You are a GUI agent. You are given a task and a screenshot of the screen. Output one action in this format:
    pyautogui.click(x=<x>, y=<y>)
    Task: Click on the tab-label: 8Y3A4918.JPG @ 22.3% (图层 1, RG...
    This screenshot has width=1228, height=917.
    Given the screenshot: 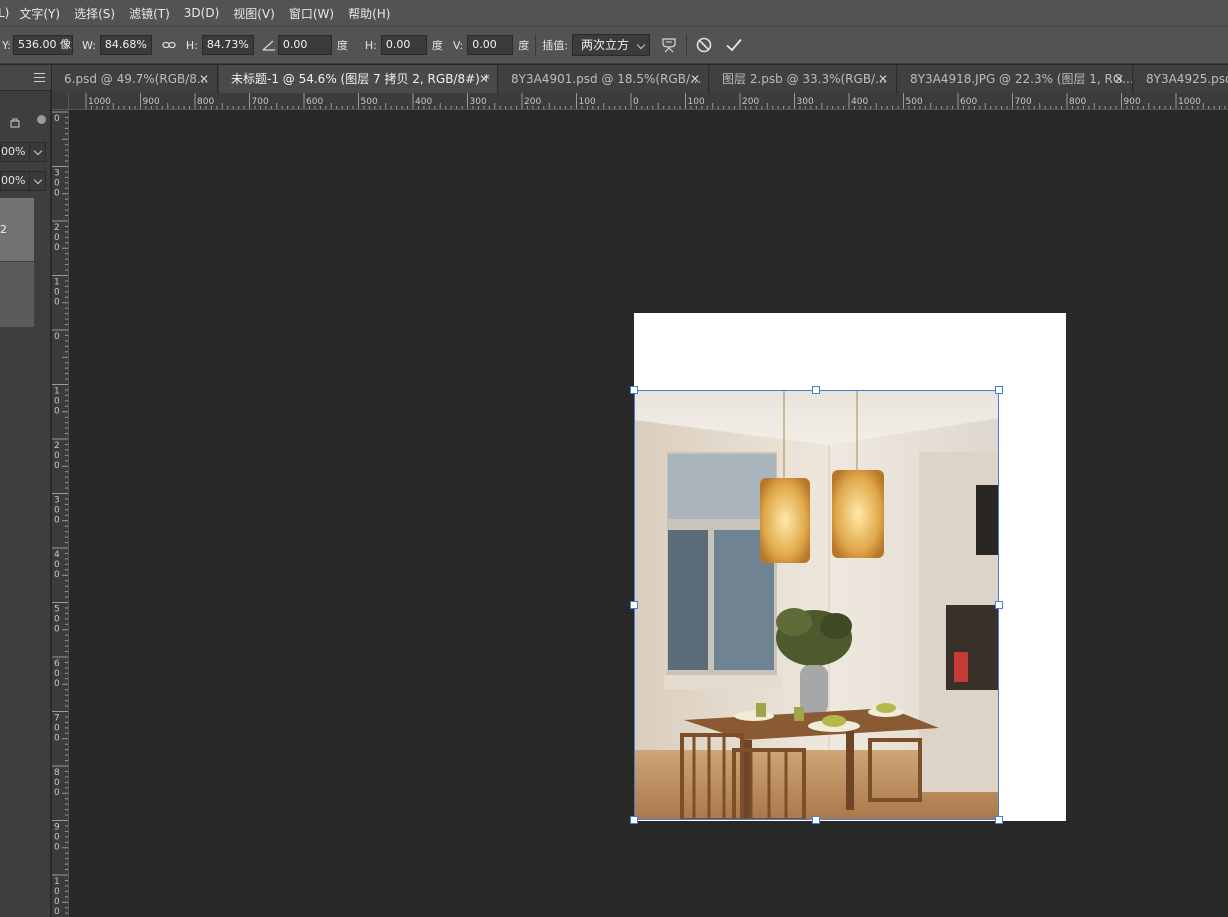 What is the action you would take?
    pyautogui.click(x=1021, y=79)
    